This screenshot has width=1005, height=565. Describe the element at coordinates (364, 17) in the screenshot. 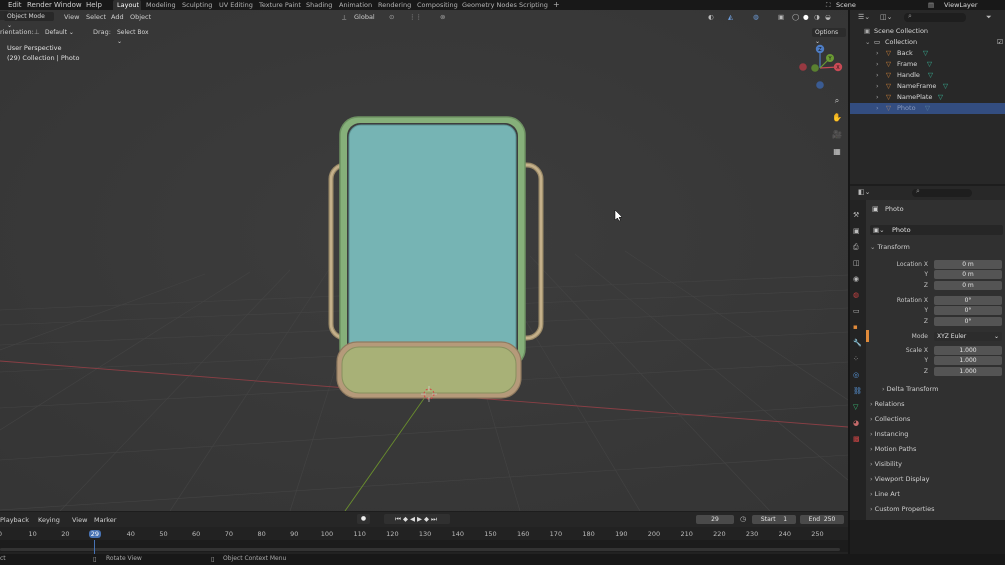

I see `transform-space: Global` at that location.